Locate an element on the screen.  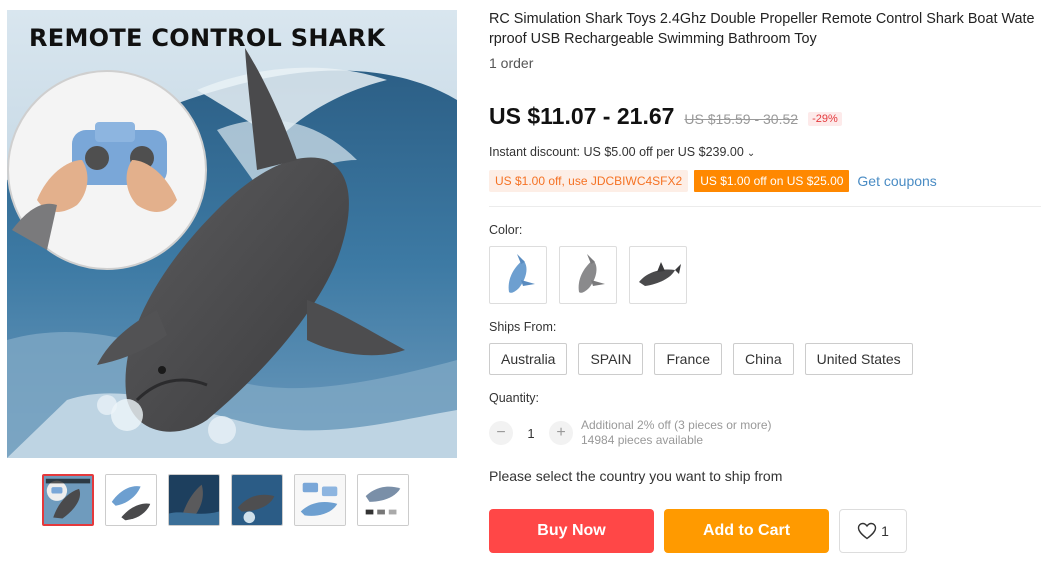
ship-option-spain: SPAIN is located at coordinates (611, 359).